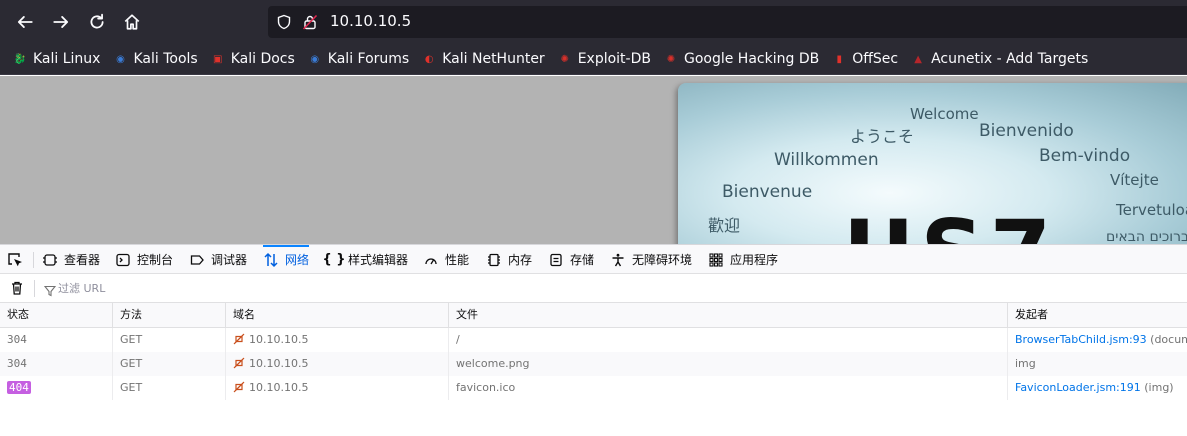 This screenshot has height=436, width=1187. What do you see at coordinates (716, 260) in the screenshot?
I see `application-icon` at bounding box center [716, 260].